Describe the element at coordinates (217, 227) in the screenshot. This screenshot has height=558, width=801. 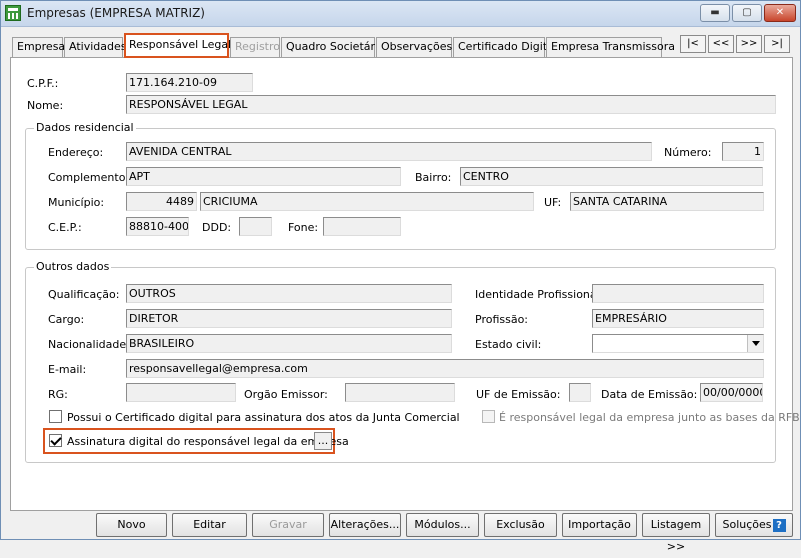
I see `ddd-label: DDD:` at that location.